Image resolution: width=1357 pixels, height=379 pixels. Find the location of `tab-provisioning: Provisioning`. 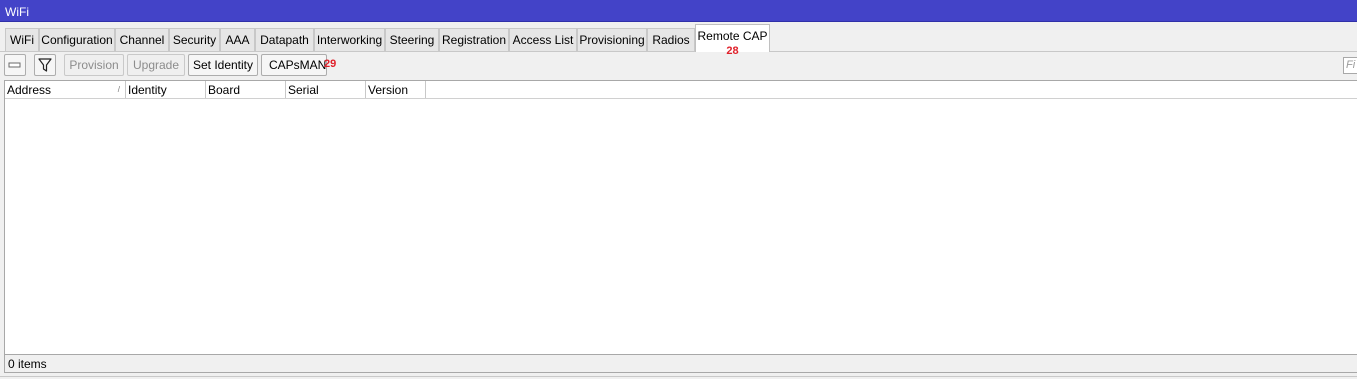

tab-provisioning: Provisioning is located at coordinates (612, 39).